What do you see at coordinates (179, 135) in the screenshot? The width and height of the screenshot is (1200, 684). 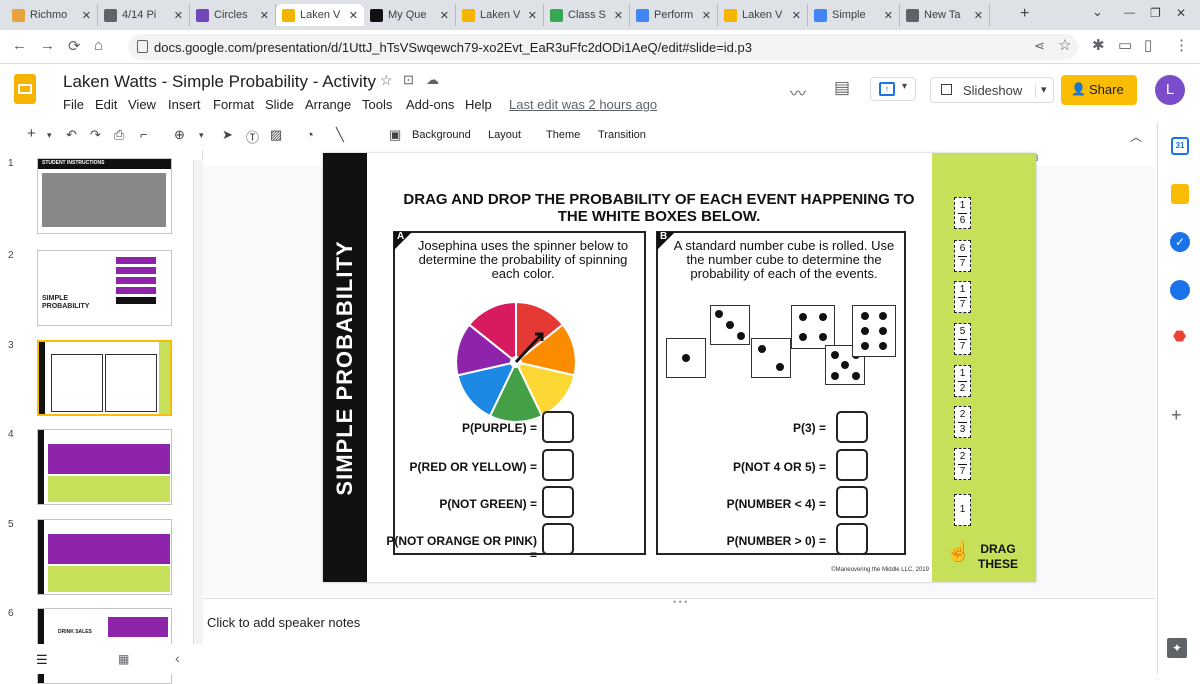 I see `zoom-icon: ⊕` at bounding box center [179, 135].